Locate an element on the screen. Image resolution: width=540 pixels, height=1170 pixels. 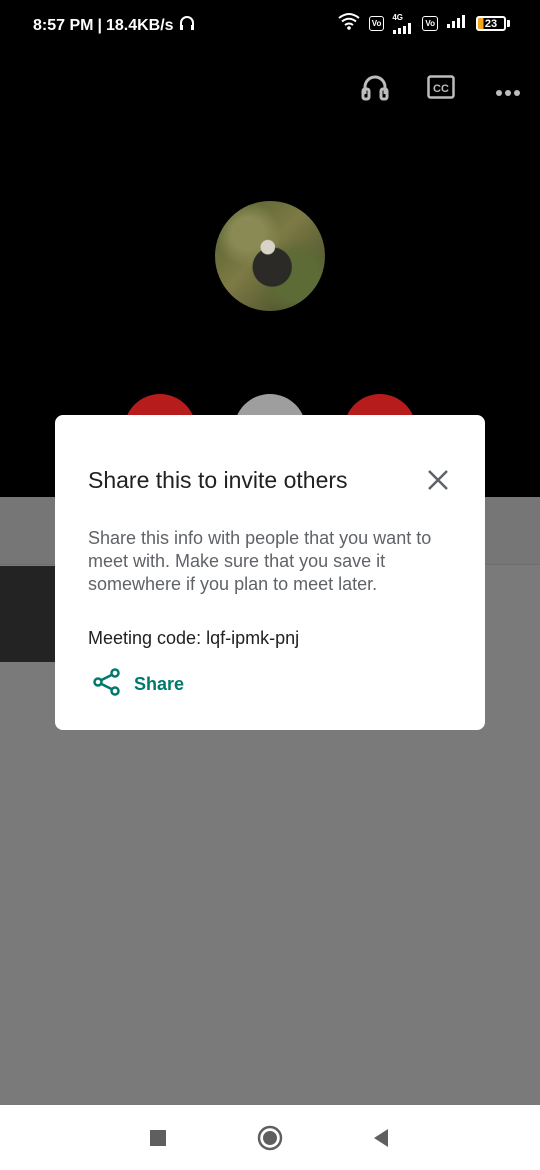
home-circle-icon is located at coordinates (270, 1138).